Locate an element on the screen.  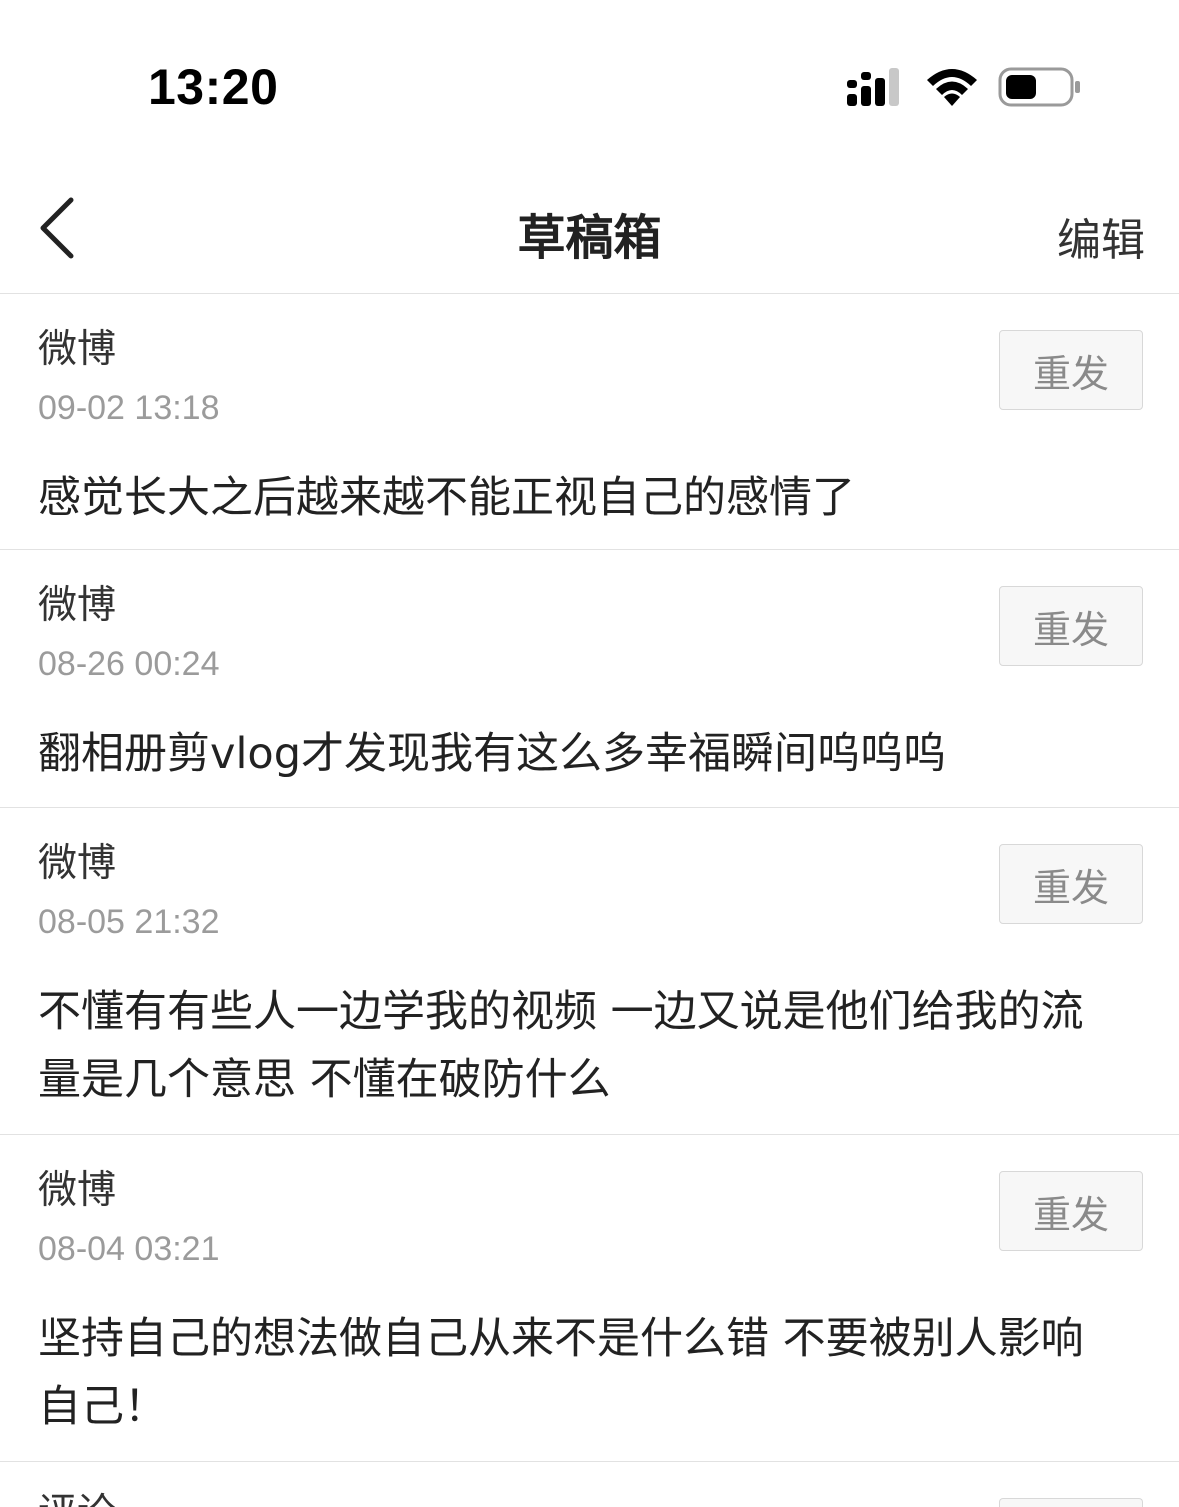
cellular-signal-icon is located at coordinates (873, 87).